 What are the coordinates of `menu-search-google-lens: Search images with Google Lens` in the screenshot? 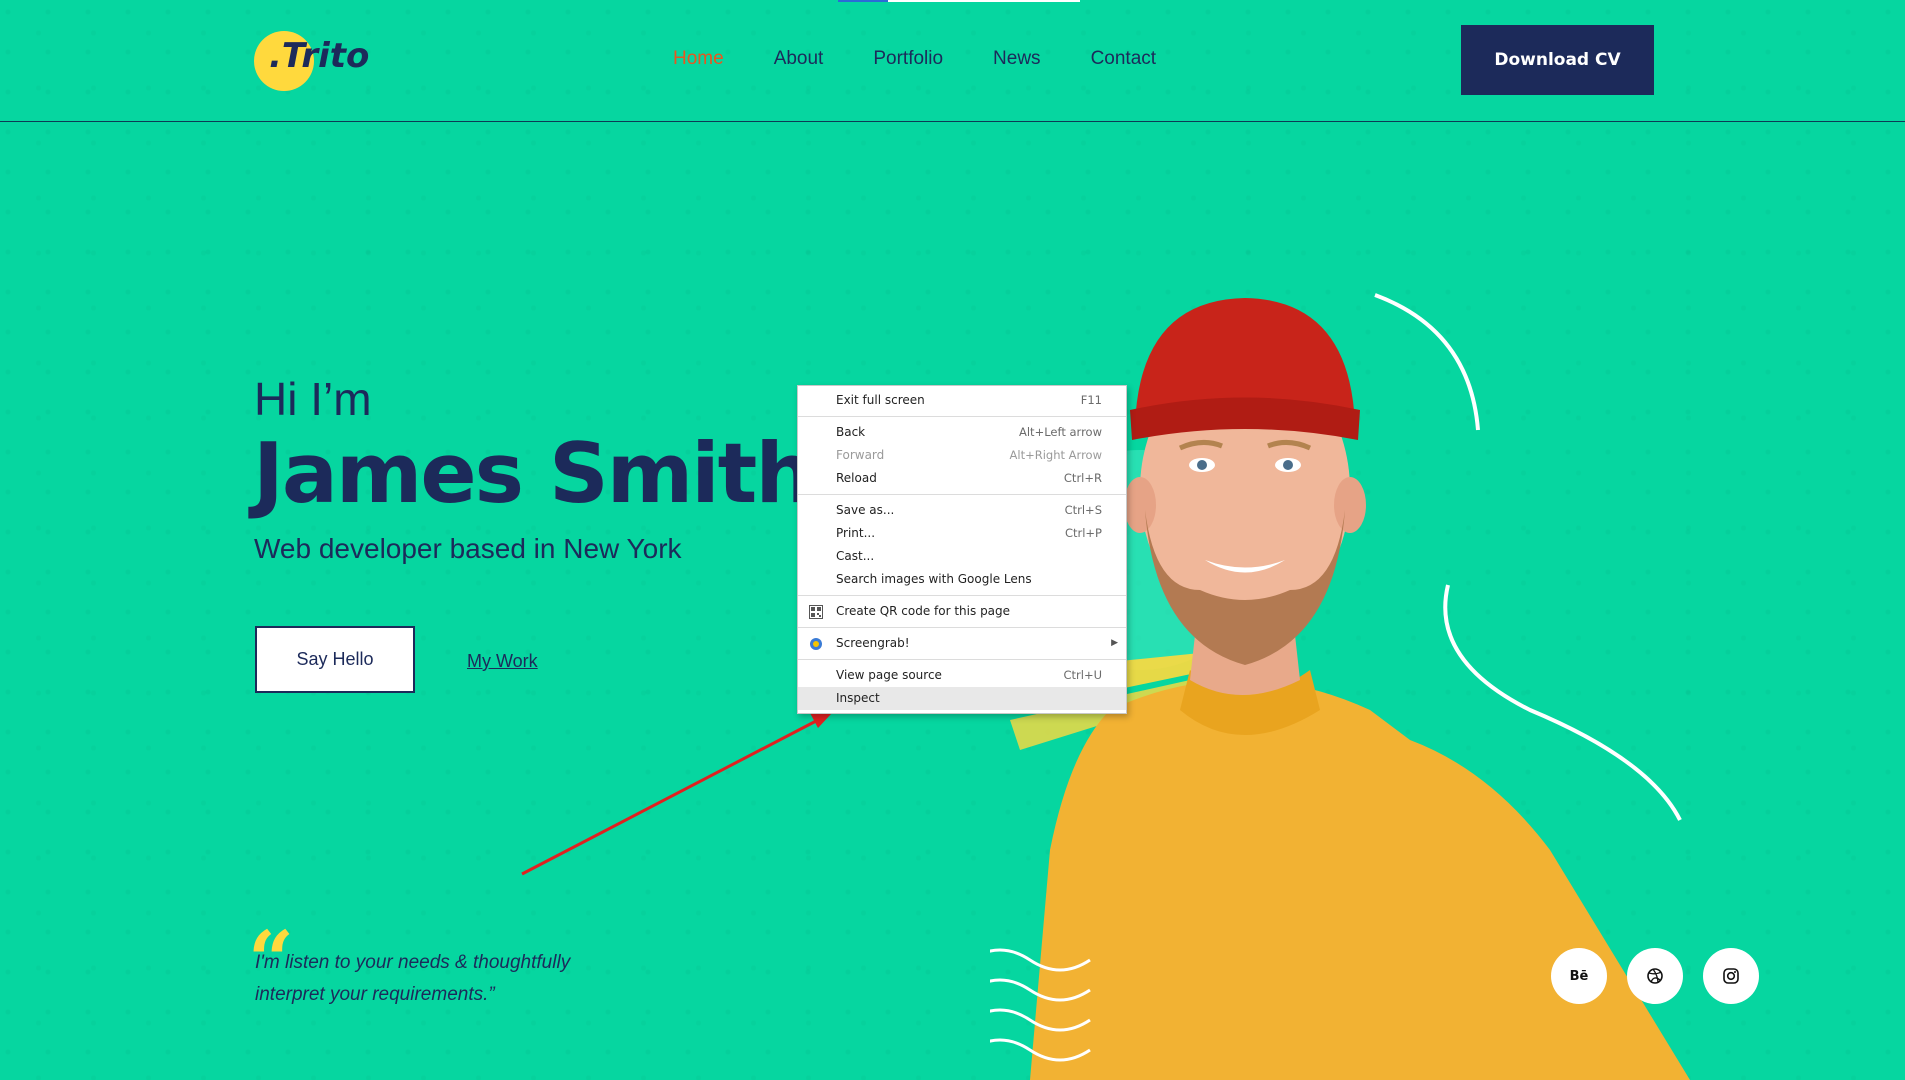 It's located at (962, 579).